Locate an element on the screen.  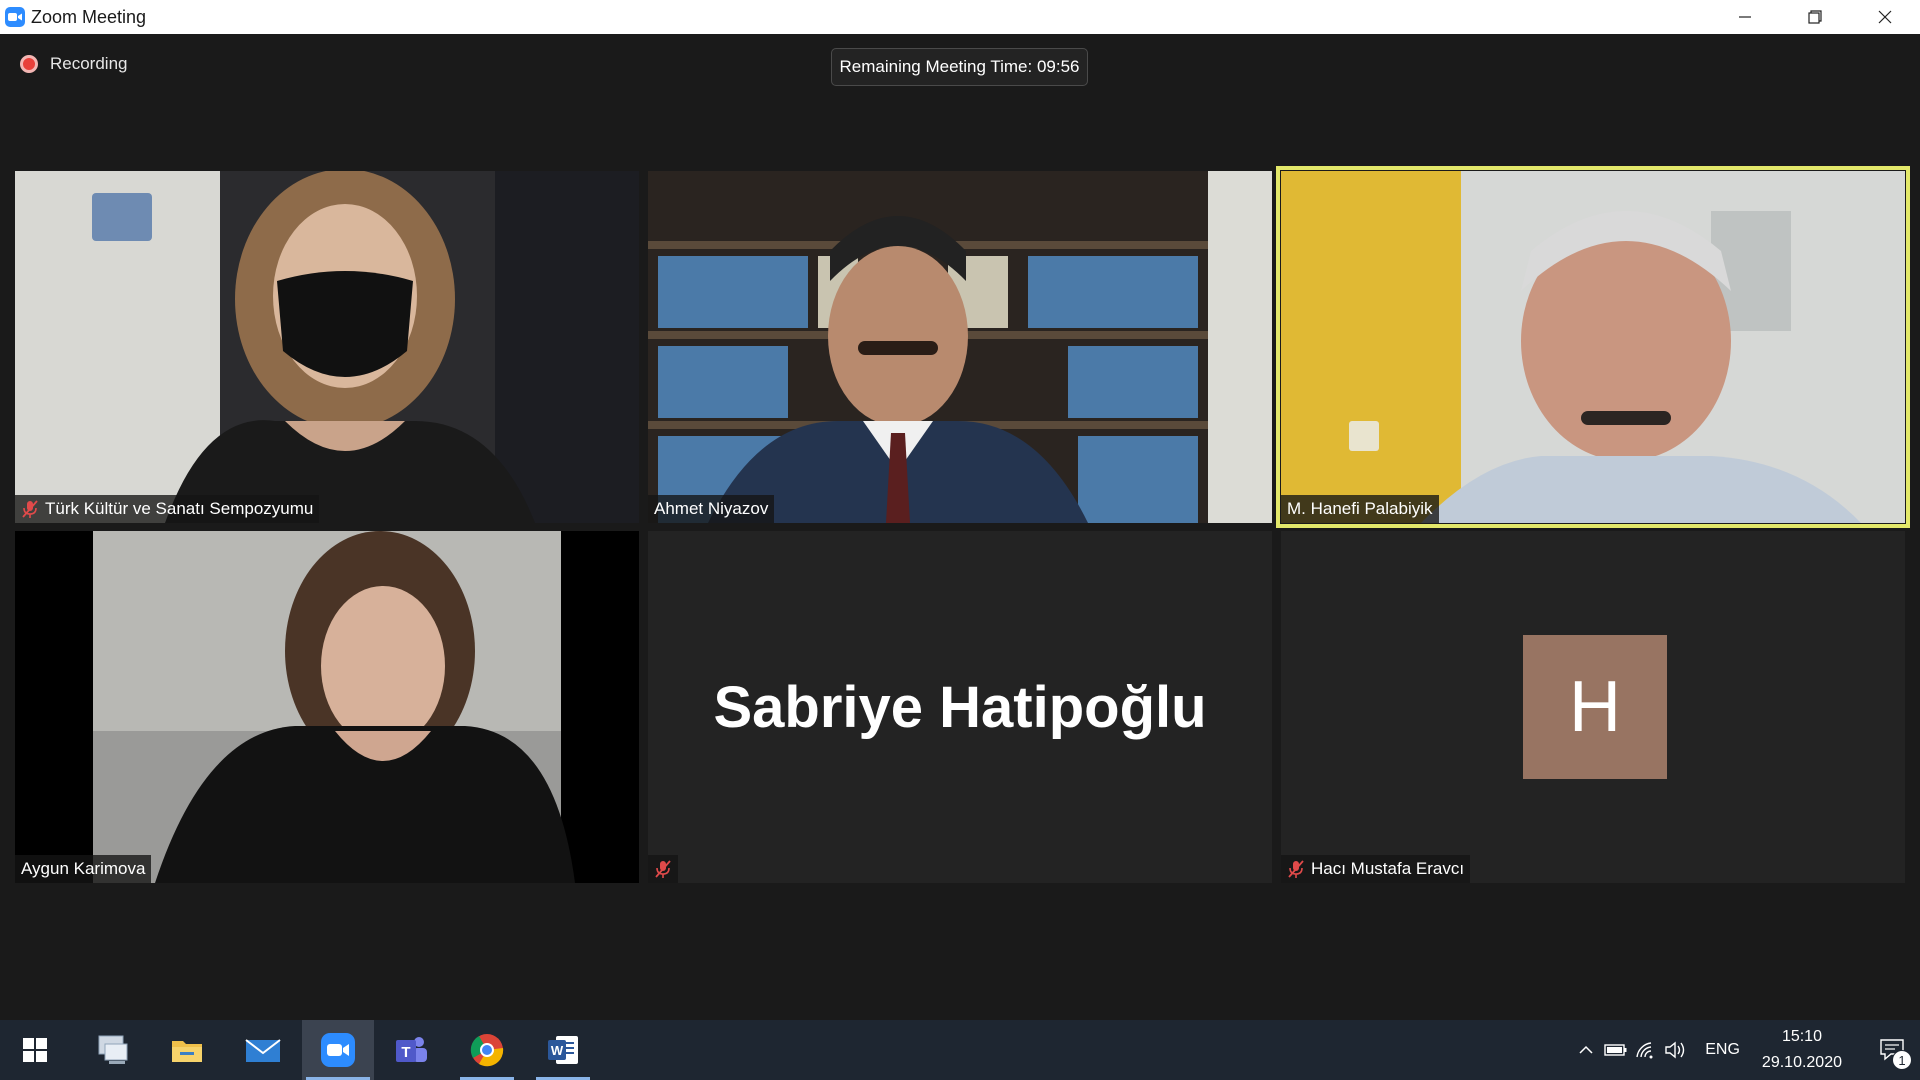
speaker-icon is located at coordinates (1675, 1050).